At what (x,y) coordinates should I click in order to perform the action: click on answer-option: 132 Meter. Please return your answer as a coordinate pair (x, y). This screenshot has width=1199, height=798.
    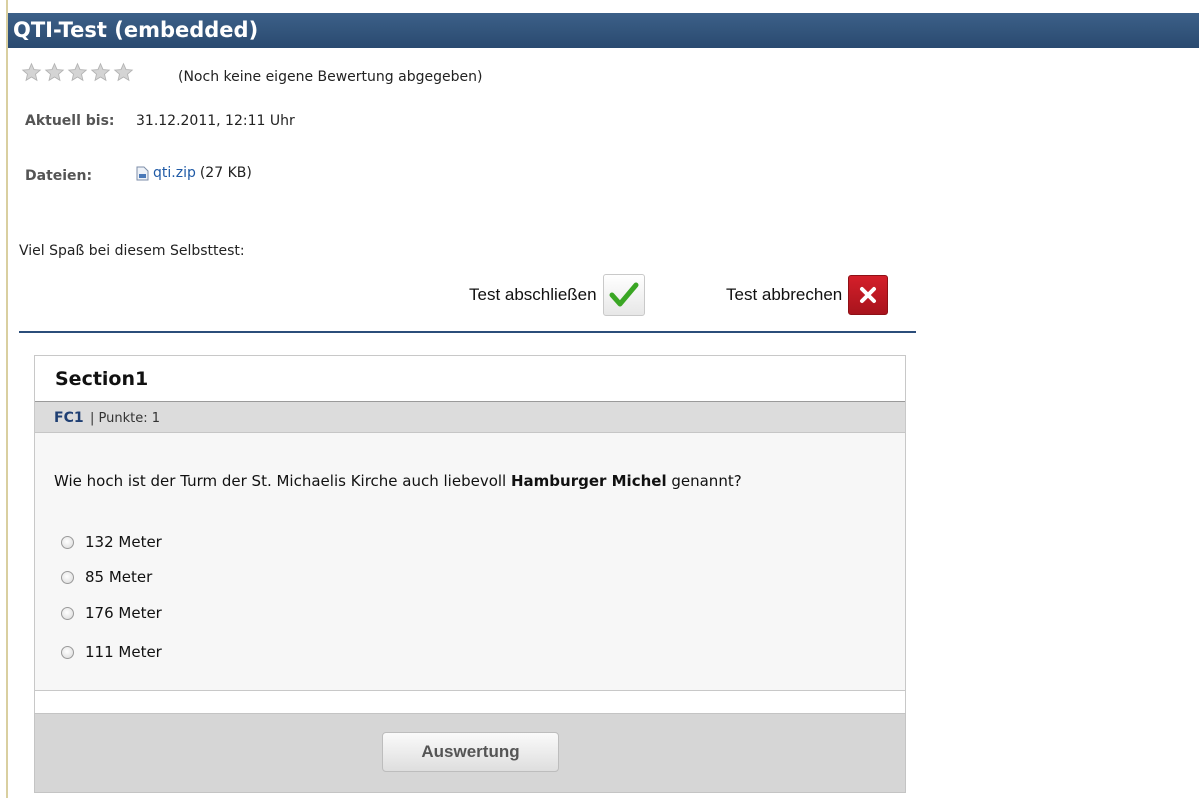
    Looking at the image, I should click on (111, 542).